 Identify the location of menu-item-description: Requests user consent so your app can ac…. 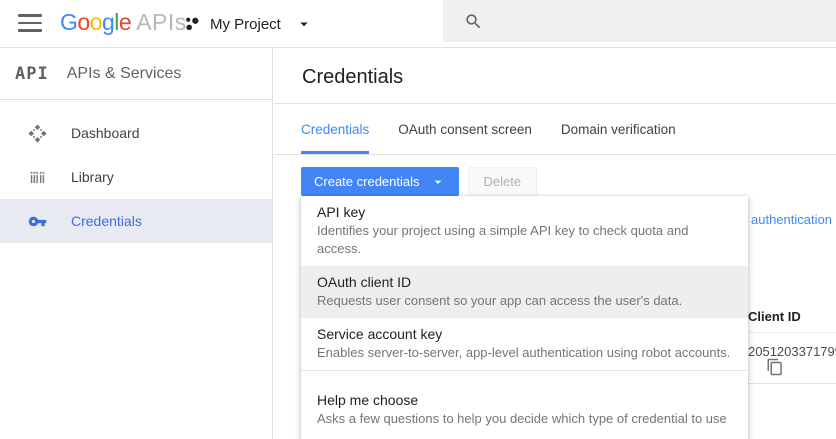
(500, 300).